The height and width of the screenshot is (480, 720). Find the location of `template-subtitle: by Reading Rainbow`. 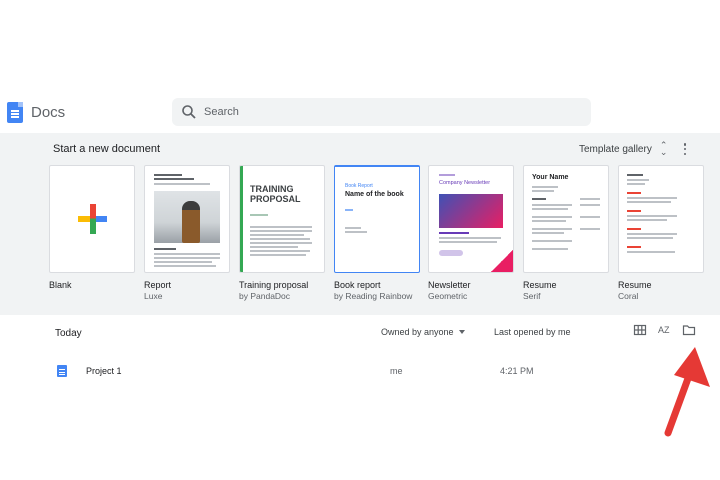

template-subtitle: by Reading Rainbow is located at coordinates (373, 296).